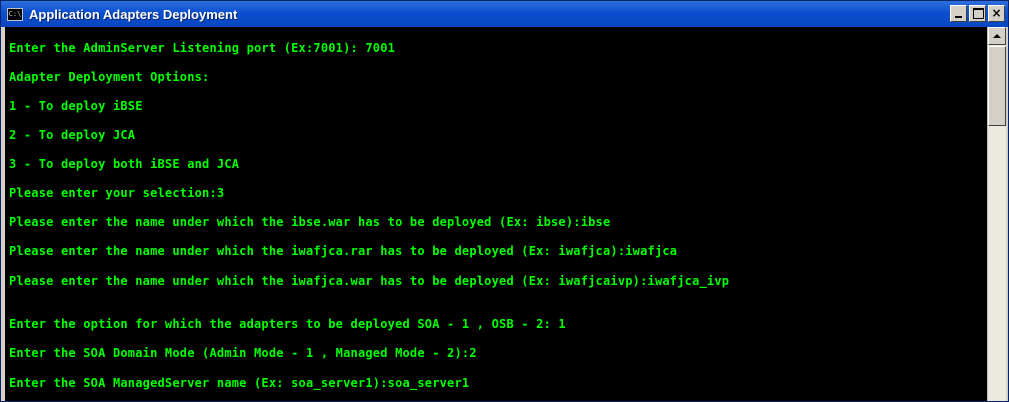  I want to click on window-title: Application Adapters Deployment, so click(133, 14).